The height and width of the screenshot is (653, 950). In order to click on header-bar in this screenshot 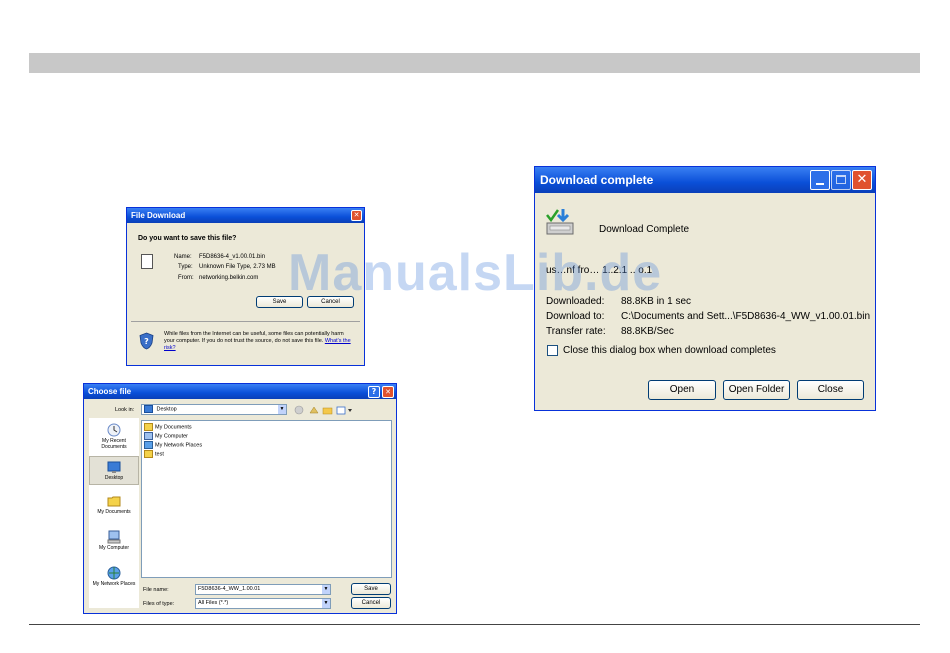, I will do `click(474, 63)`.